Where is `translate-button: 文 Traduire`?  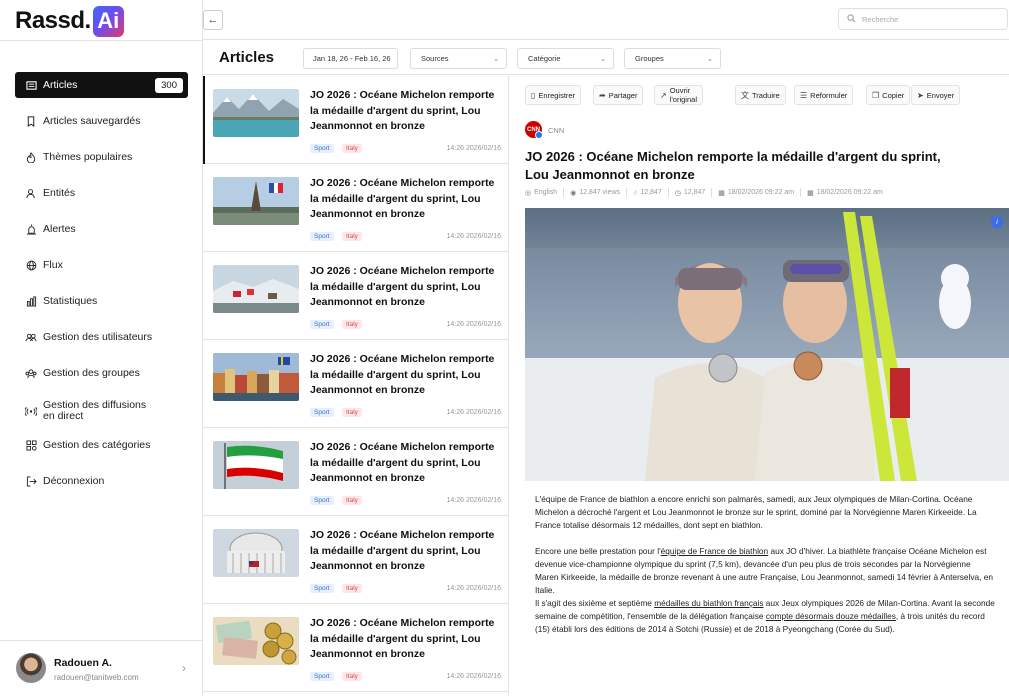
translate-button: 文 Traduire is located at coordinates (760, 95).